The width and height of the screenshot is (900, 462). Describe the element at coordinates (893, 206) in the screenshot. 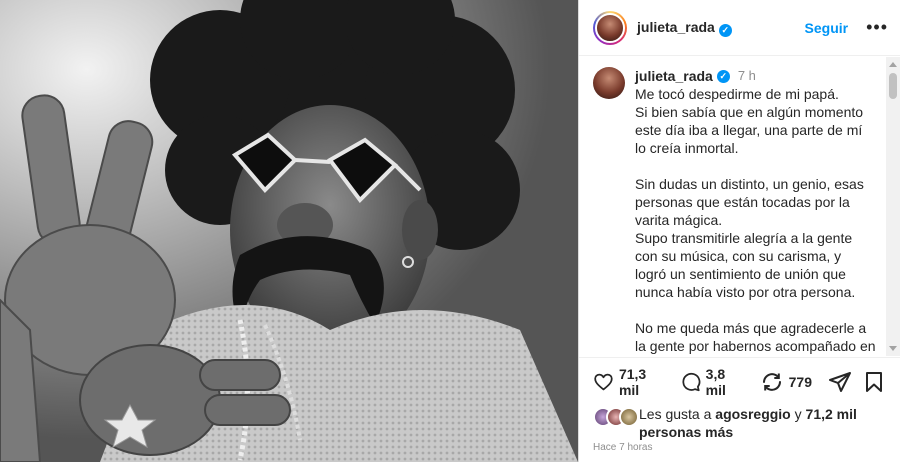

I see `caption-scrollbar` at that location.